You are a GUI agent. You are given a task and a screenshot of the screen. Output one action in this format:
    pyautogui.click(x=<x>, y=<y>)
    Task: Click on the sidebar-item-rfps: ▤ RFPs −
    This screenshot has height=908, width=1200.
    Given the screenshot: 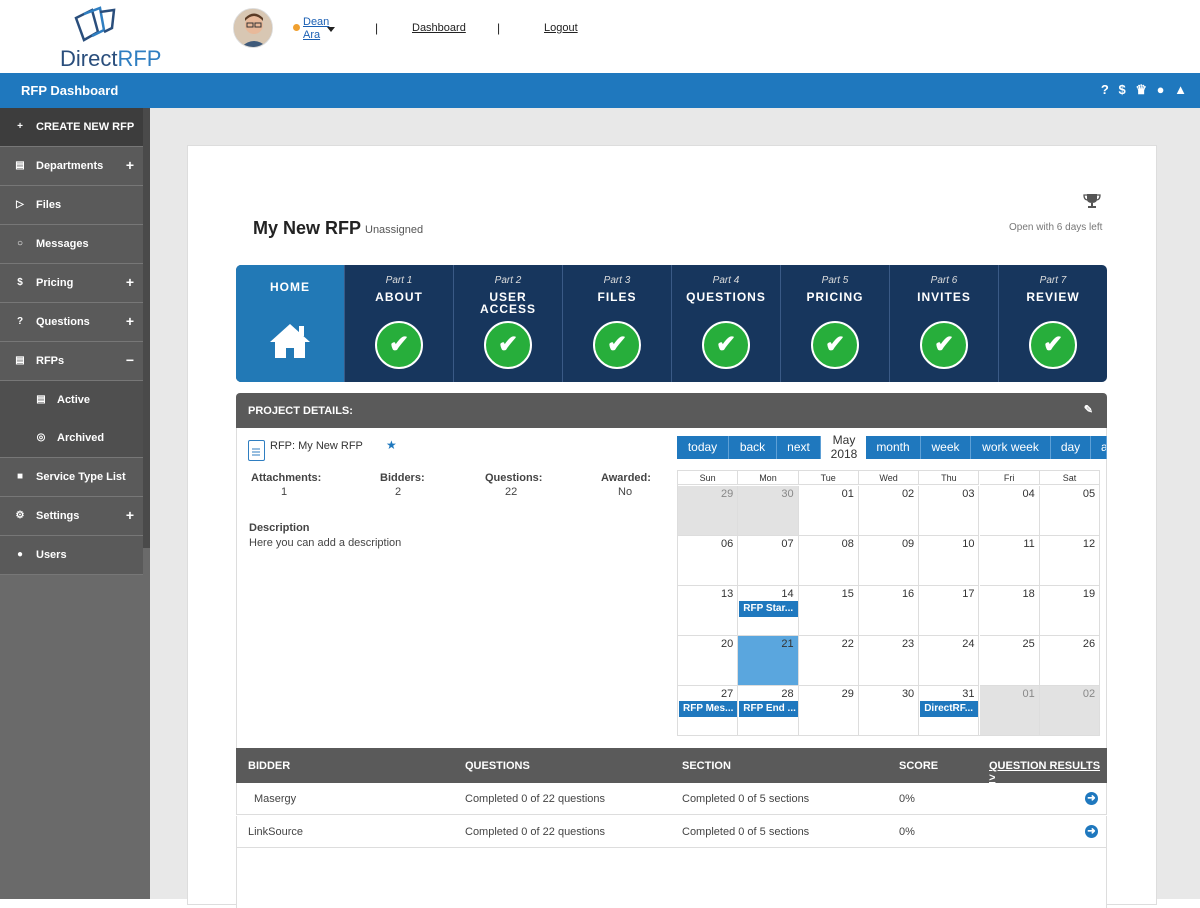 What is the action you would take?
    pyautogui.click(x=71, y=361)
    